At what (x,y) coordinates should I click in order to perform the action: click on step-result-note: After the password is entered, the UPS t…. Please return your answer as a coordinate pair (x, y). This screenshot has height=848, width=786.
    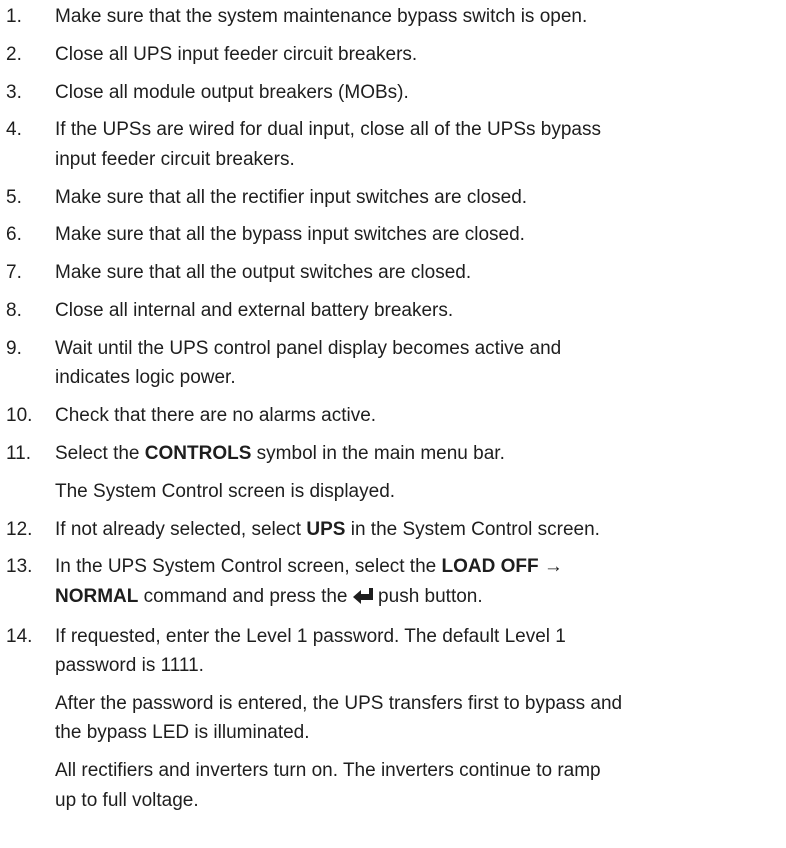
    Looking at the image, I should click on (396, 718).